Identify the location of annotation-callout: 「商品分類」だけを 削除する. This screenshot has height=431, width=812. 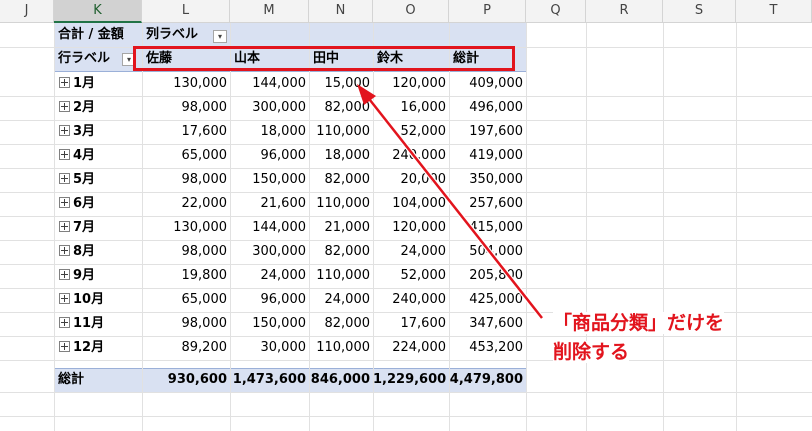
(680, 338).